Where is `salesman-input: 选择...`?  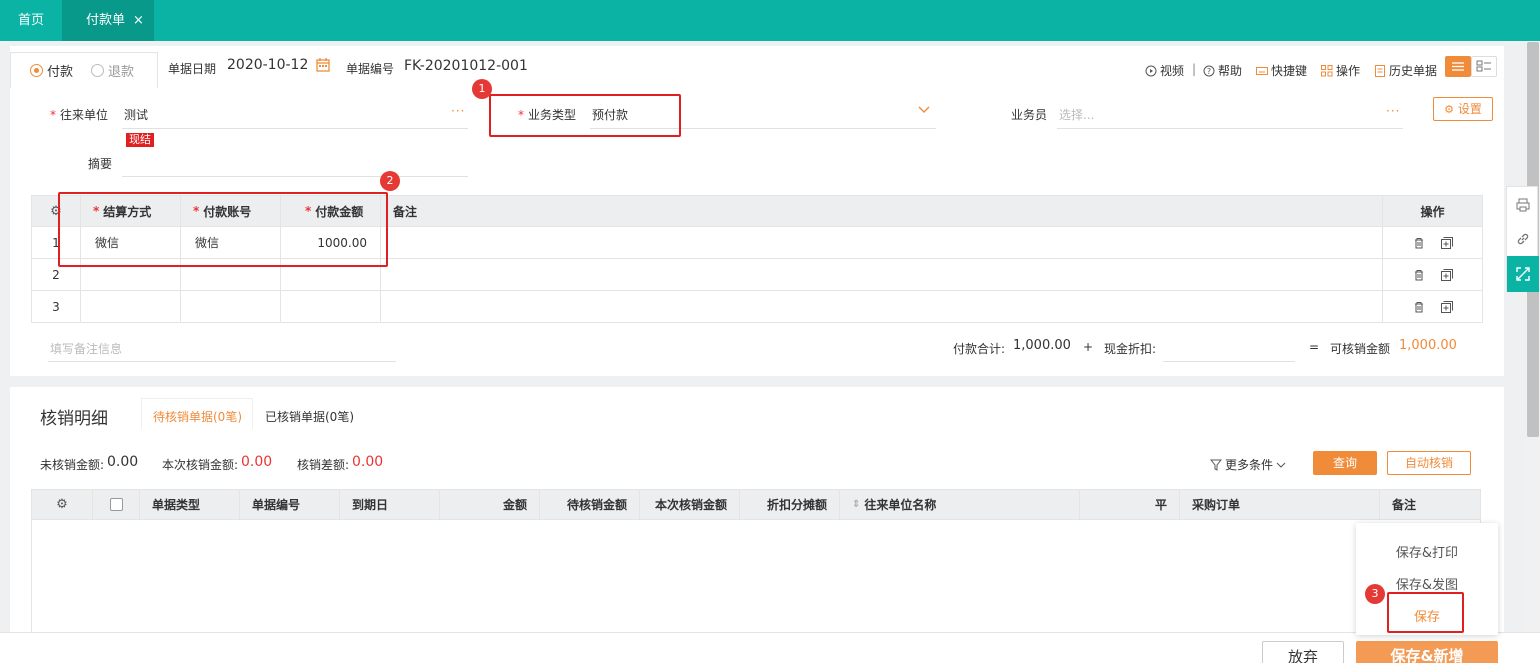
salesman-input: 选择... is located at coordinates (1076, 114).